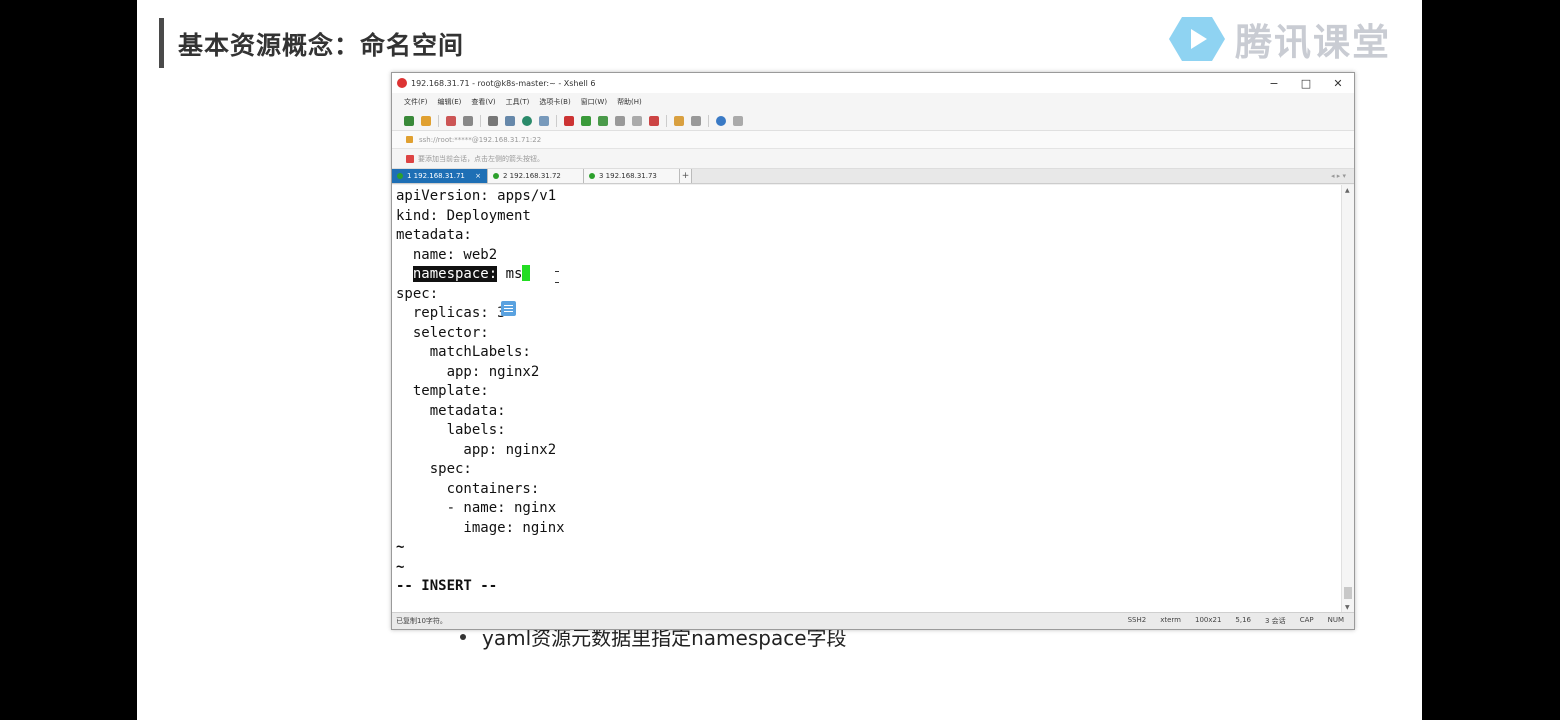 This screenshot has width=1560, height=720. I want to click on terminal-line: image: nginx, so click(480, 527).